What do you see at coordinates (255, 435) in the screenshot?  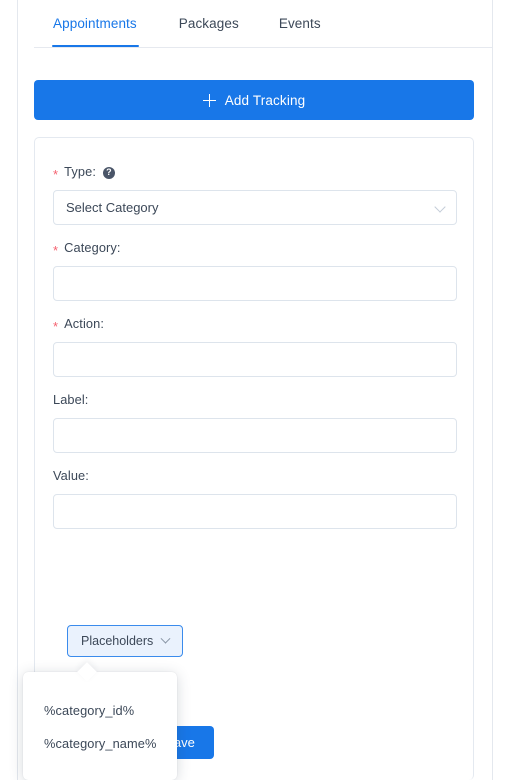 I see `label-input` at bounding box center [255, 435].